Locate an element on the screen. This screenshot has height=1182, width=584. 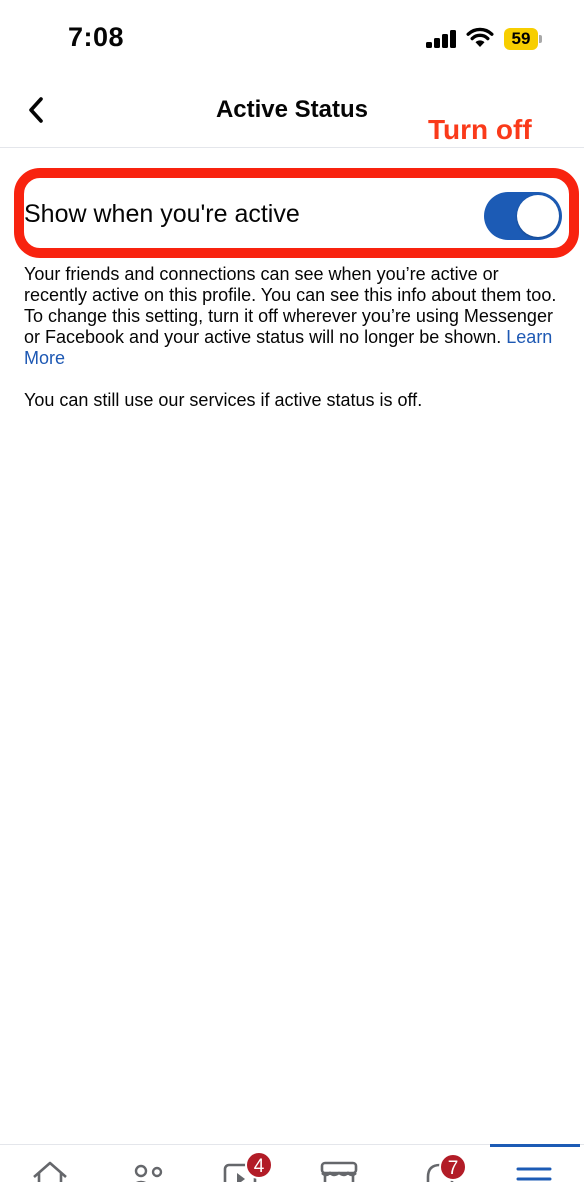
active-status-setting-row: Show when you're active is located at coordinates (294, 216).